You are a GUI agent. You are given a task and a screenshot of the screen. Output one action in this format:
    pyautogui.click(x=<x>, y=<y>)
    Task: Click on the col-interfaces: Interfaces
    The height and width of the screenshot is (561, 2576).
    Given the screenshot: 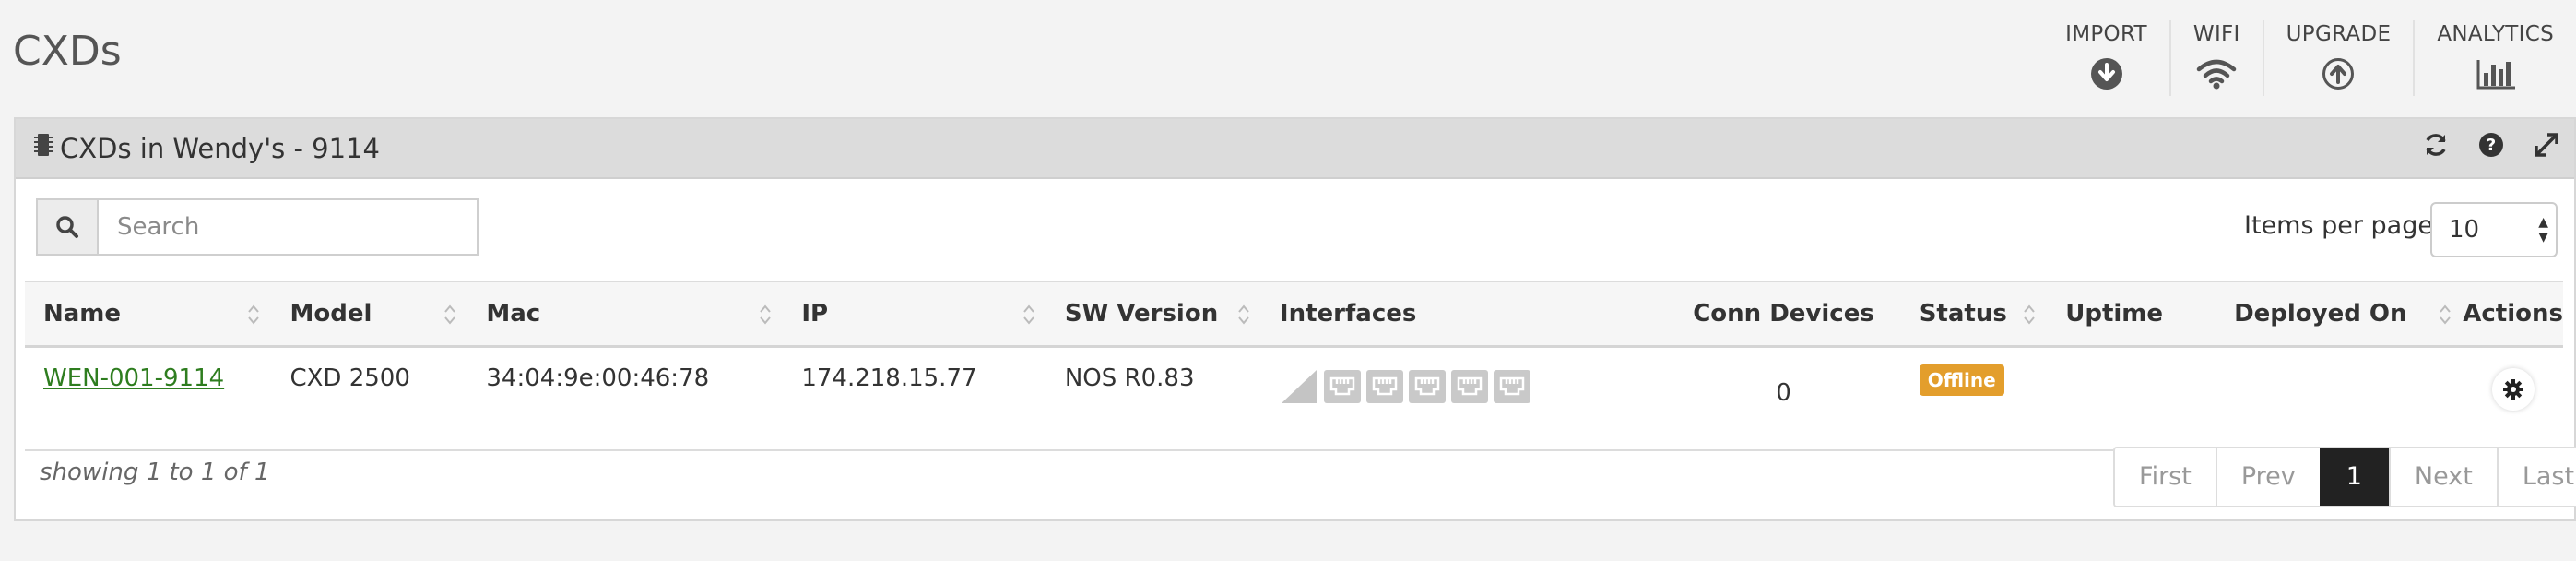 What is the action you would take?
    pyautogui.click(x=1463, y=314)
    